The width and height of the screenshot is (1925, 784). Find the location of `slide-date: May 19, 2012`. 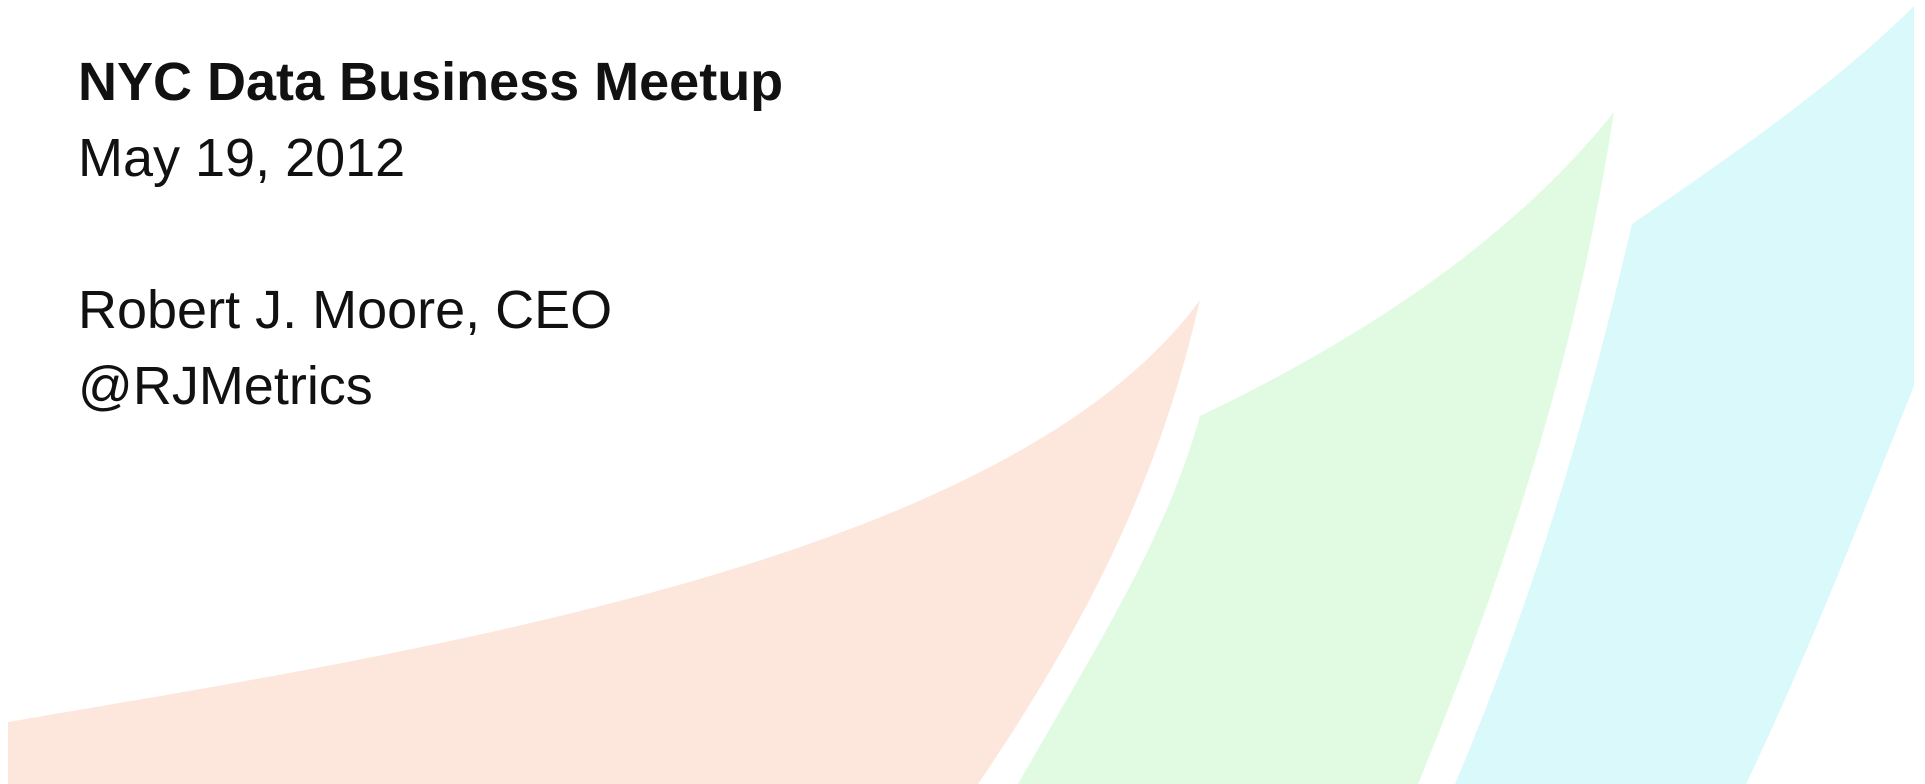

slide-date: May 19, 2012 is located at coordinates (242, 158).